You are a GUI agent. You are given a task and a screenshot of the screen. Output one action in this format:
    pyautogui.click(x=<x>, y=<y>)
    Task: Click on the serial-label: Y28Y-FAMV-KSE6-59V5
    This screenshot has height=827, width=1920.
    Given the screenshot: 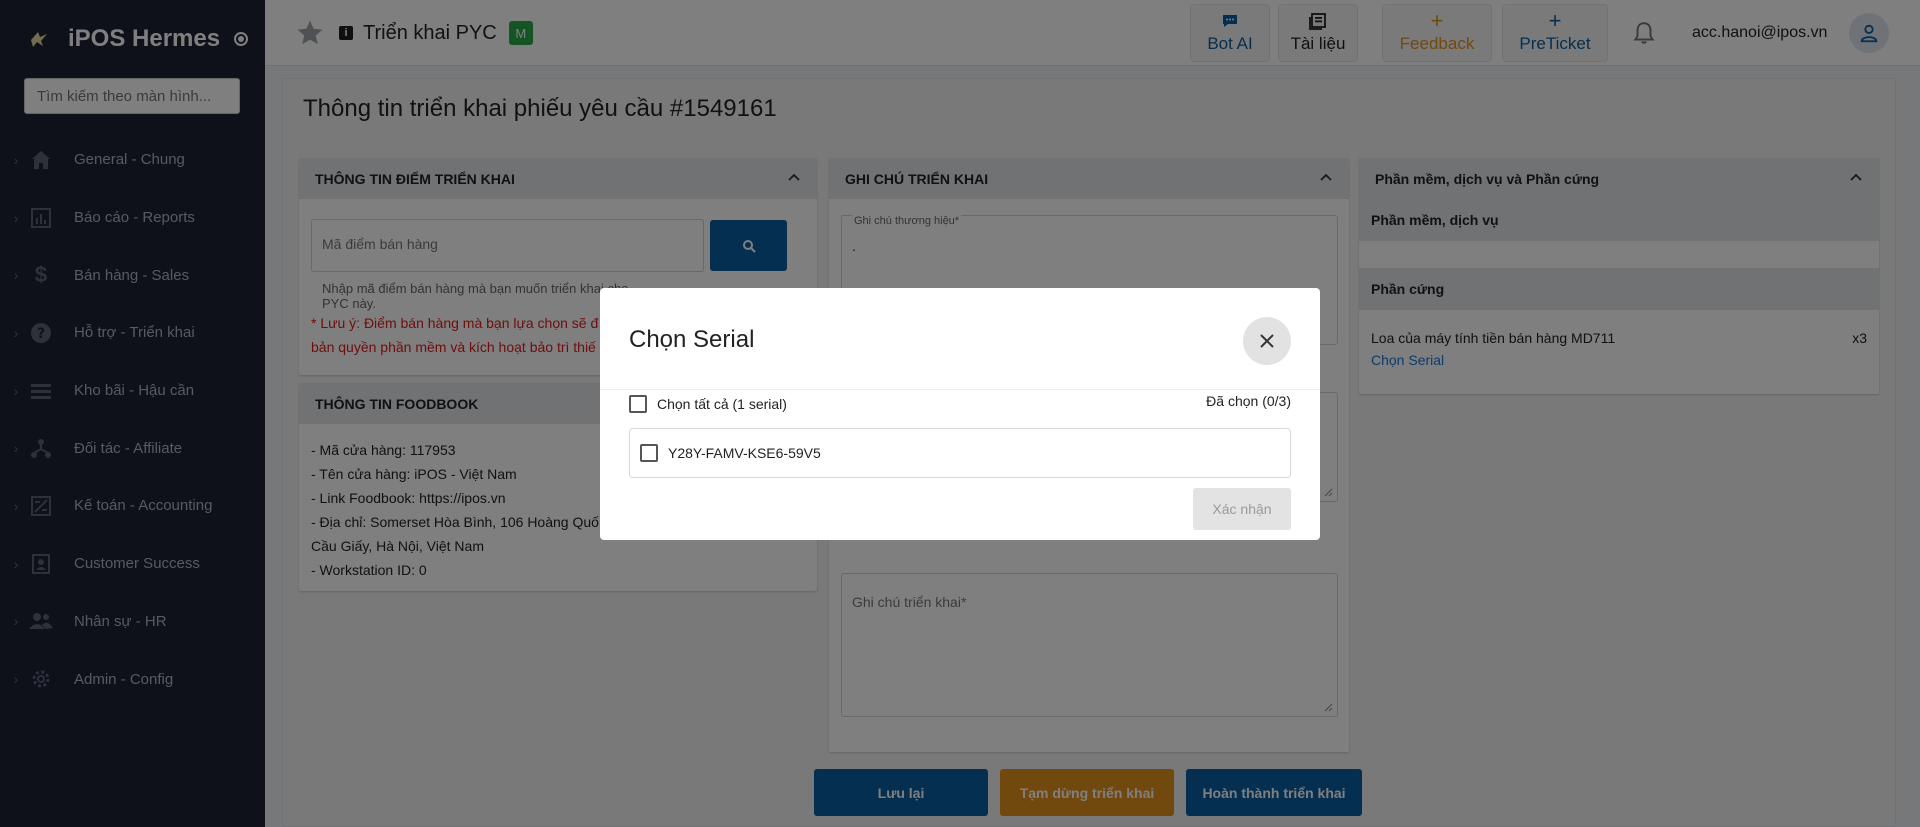 What is the action you would take?
    pyautogui.click(x=744, y=453)
    